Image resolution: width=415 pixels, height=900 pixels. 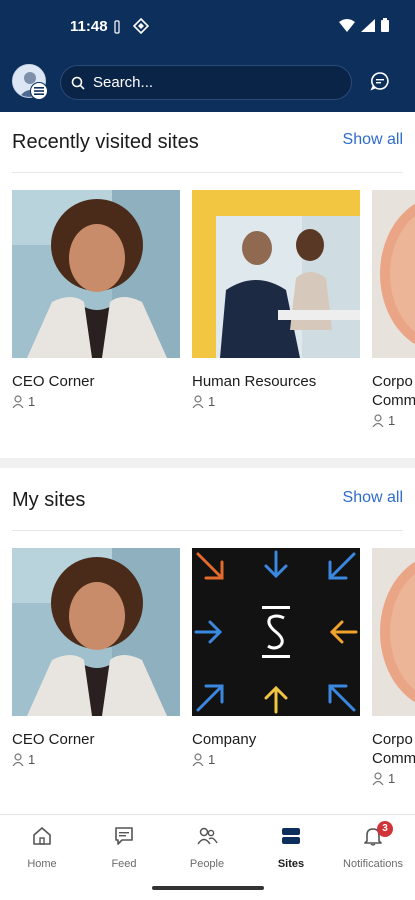 I want to click on nav-notifications: 3 Notifications, so click(x=373, y=845).